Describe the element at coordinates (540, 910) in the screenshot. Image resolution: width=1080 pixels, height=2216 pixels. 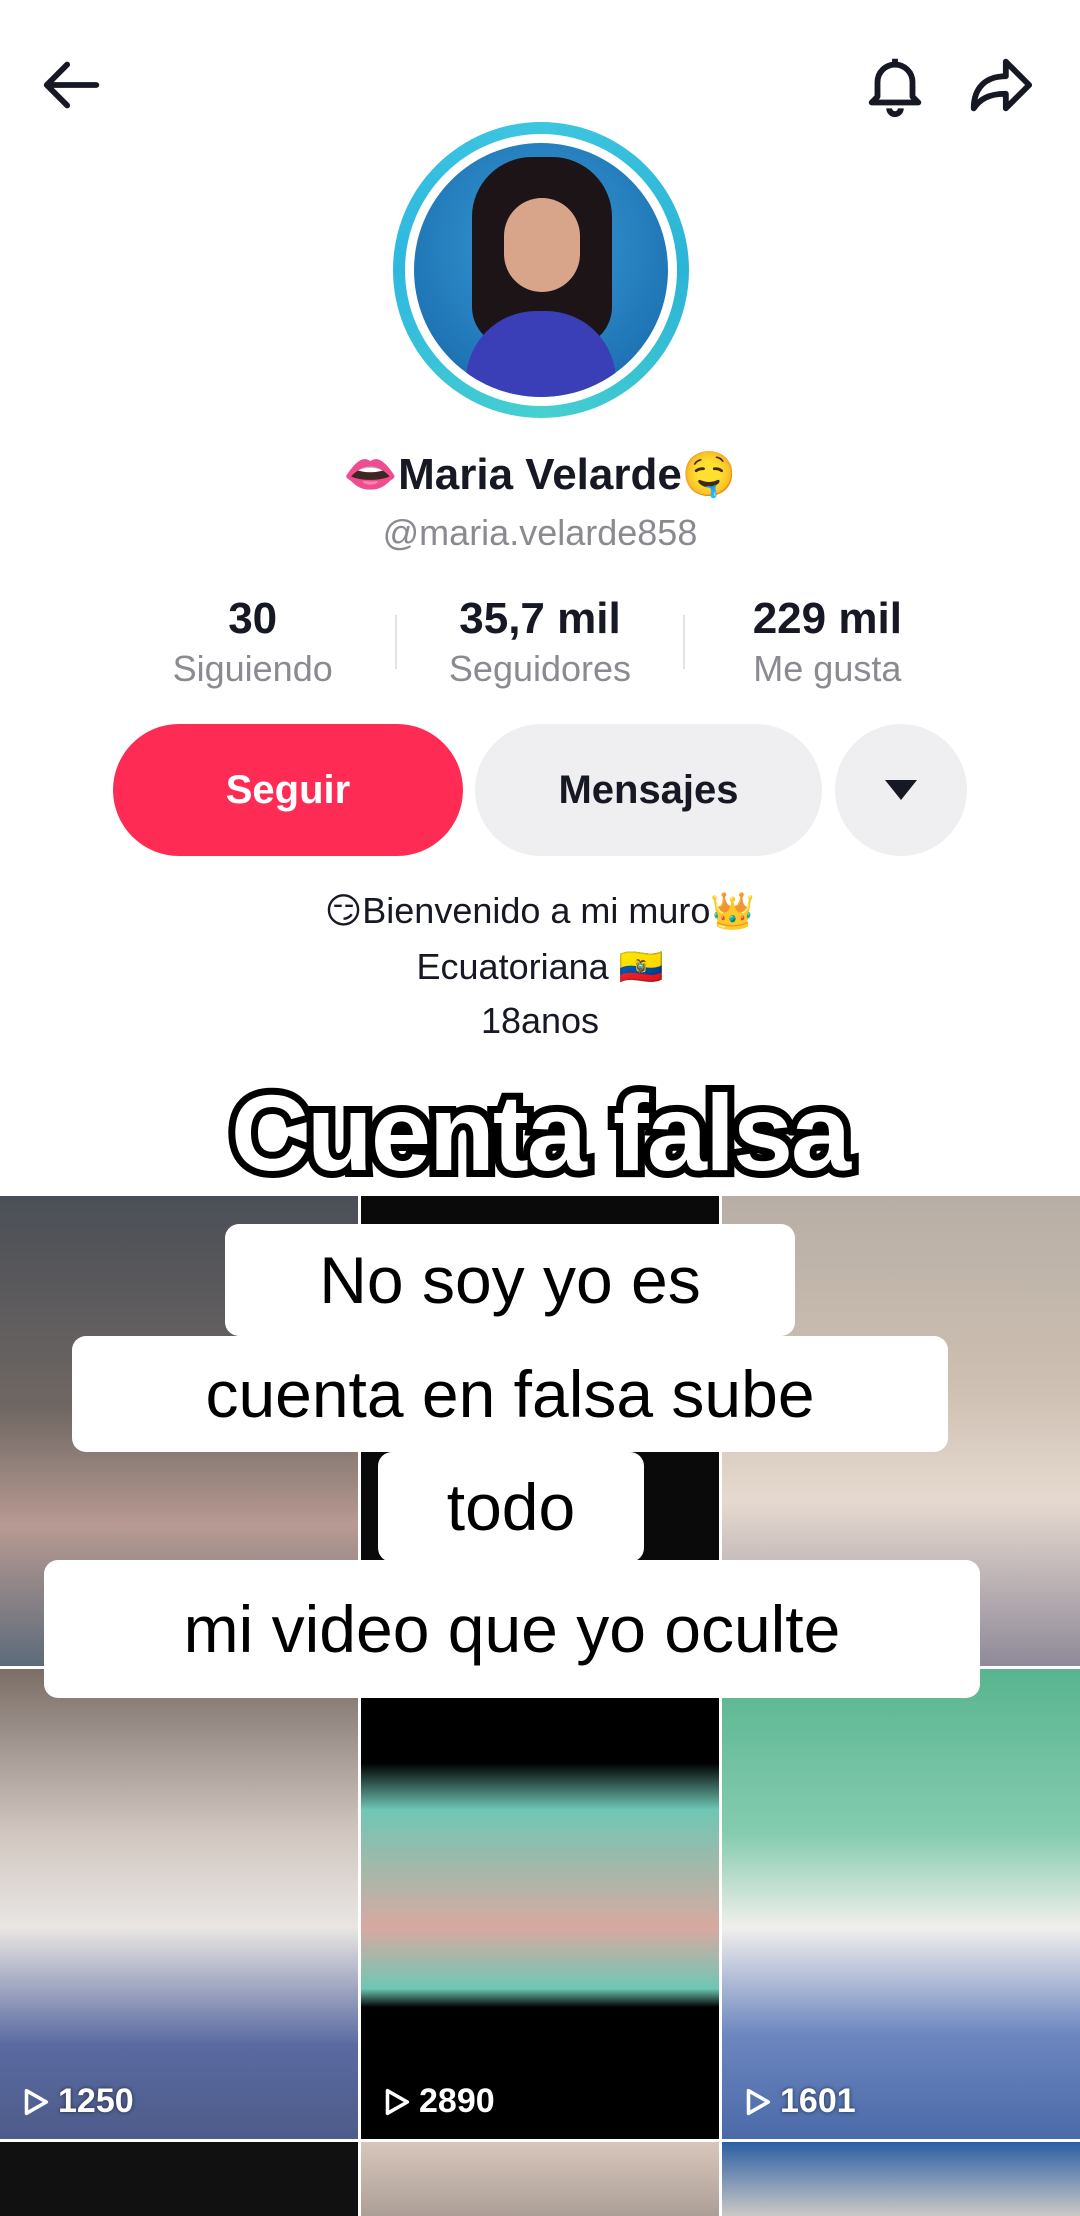
I see `bio-line: 😏Bienvenido a mi muro👑` at that location.